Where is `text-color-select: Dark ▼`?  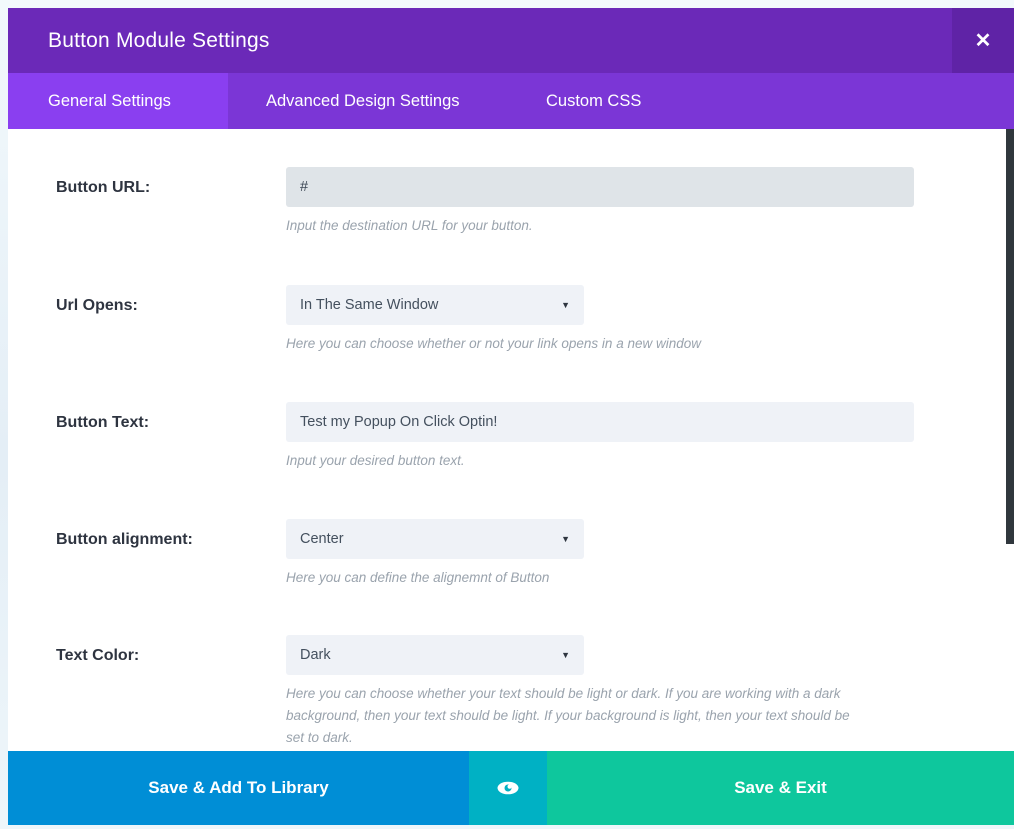
text-color-select: Dark ▼ is located at coordinates (435, 655).